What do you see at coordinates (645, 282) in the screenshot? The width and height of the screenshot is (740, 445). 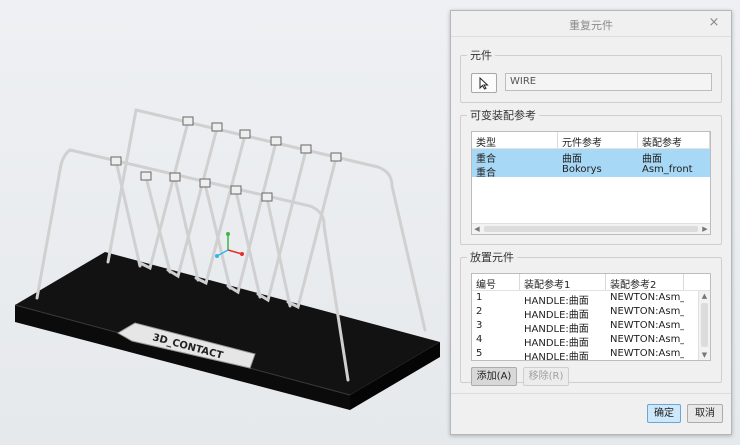 I see `column-header-asm-ref-2: 装配参考2` at bounding box center [645, 282].